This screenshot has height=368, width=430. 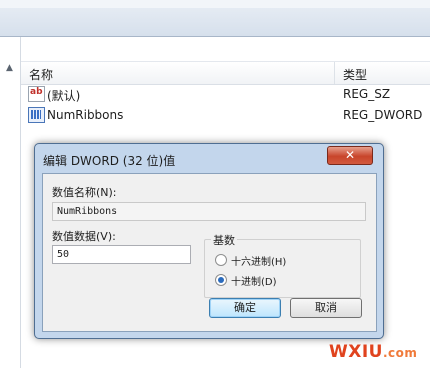 I want to click on base-groupbox: 基数 十六进制(H) 十进制(D), so click(x=282, y=265).